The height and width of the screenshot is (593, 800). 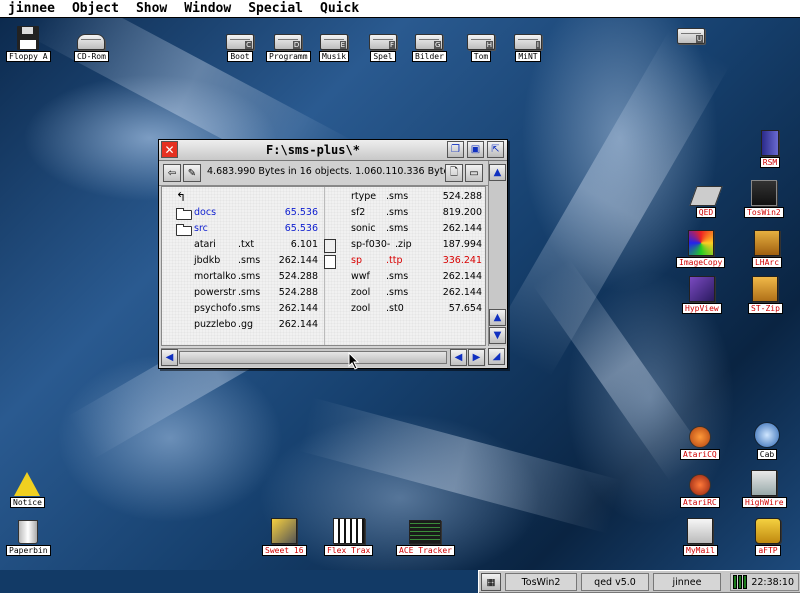 What do you see at coordinates (770, 148) in the screenshot?
I see `rsm-icon: RSM` at bounding box center [770, 148].